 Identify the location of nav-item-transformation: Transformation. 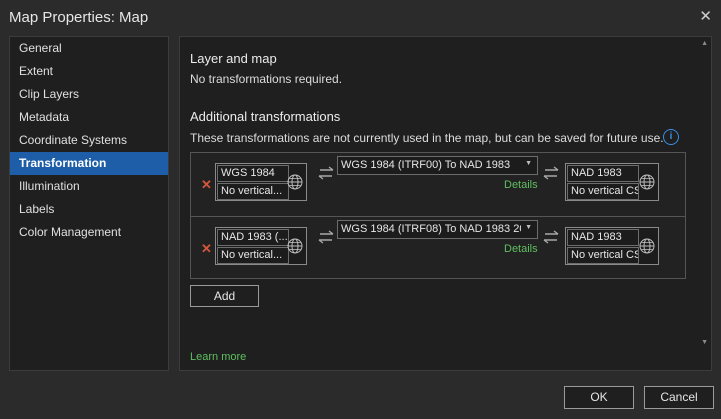
(89, 163).